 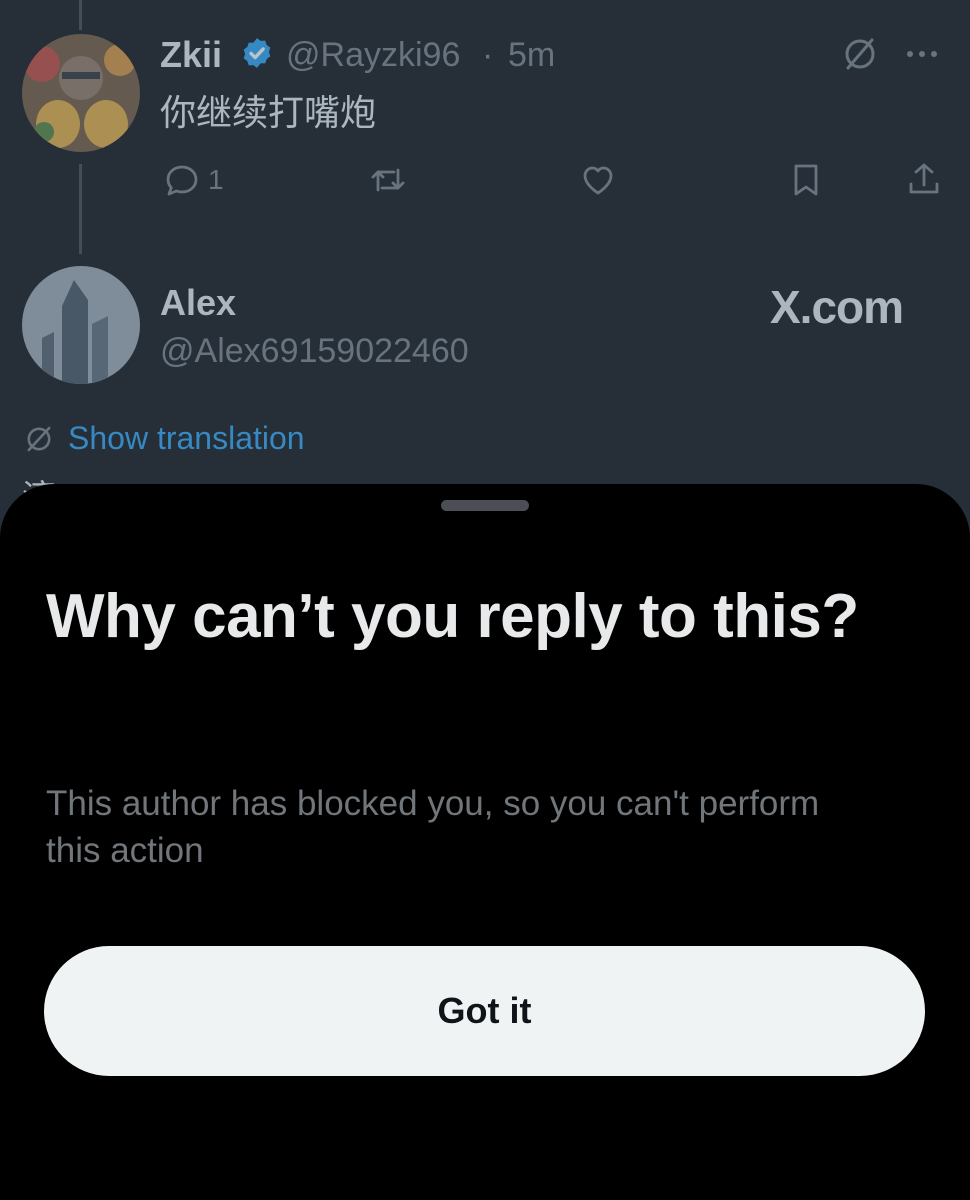 What do you see at coordinates (484, 1011) in the screenshot?
I see `got-it-button: Got it` at bounding box center [484, 1011].